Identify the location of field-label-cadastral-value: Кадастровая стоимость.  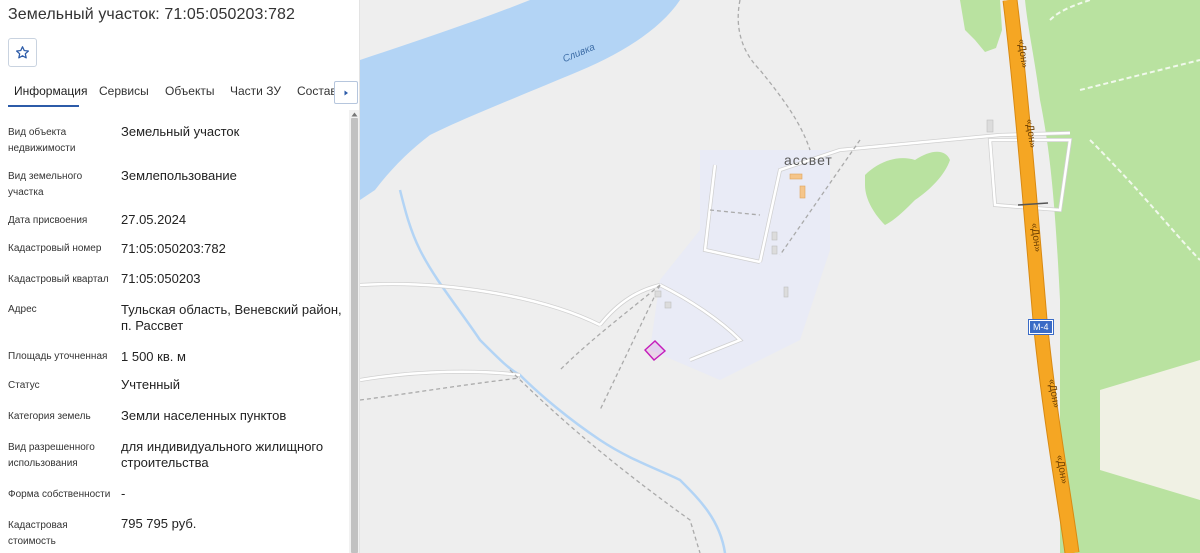
(38, 533).